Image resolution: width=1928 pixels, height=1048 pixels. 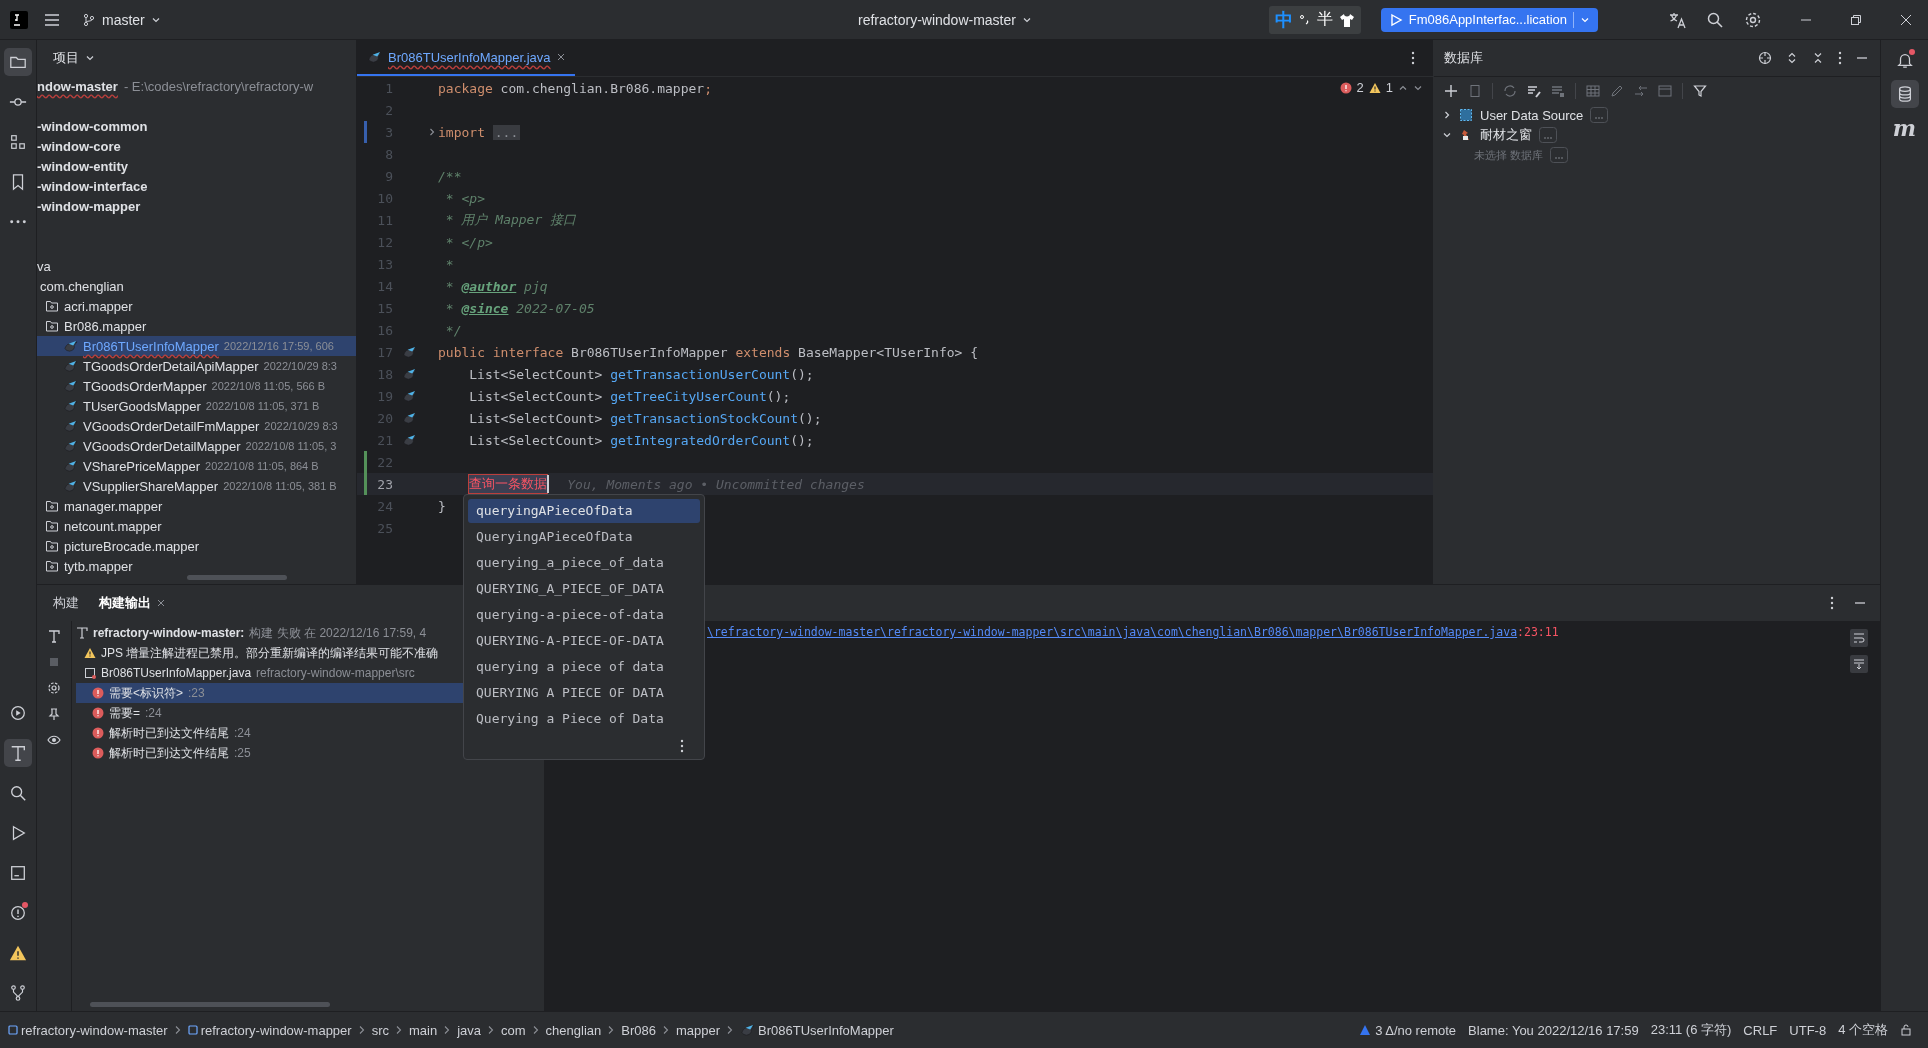 I want to click on pencil-icon, so click(x=1617, y=91).